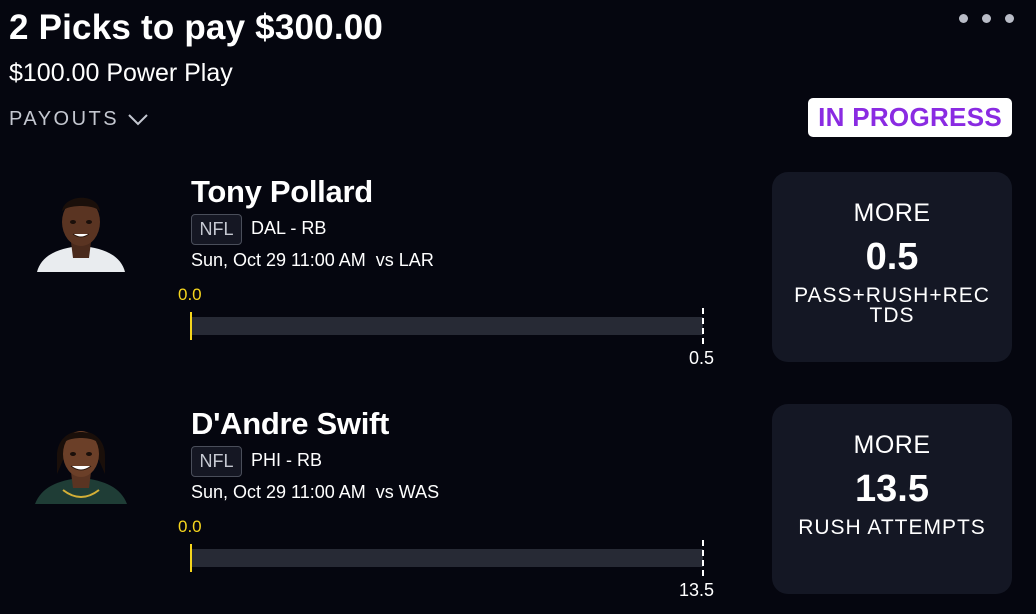  What do you see at coordinates (910, 117) in the screenshot?
I see `status-badge: IN PROGRESS` at bounding box center [910, 117].